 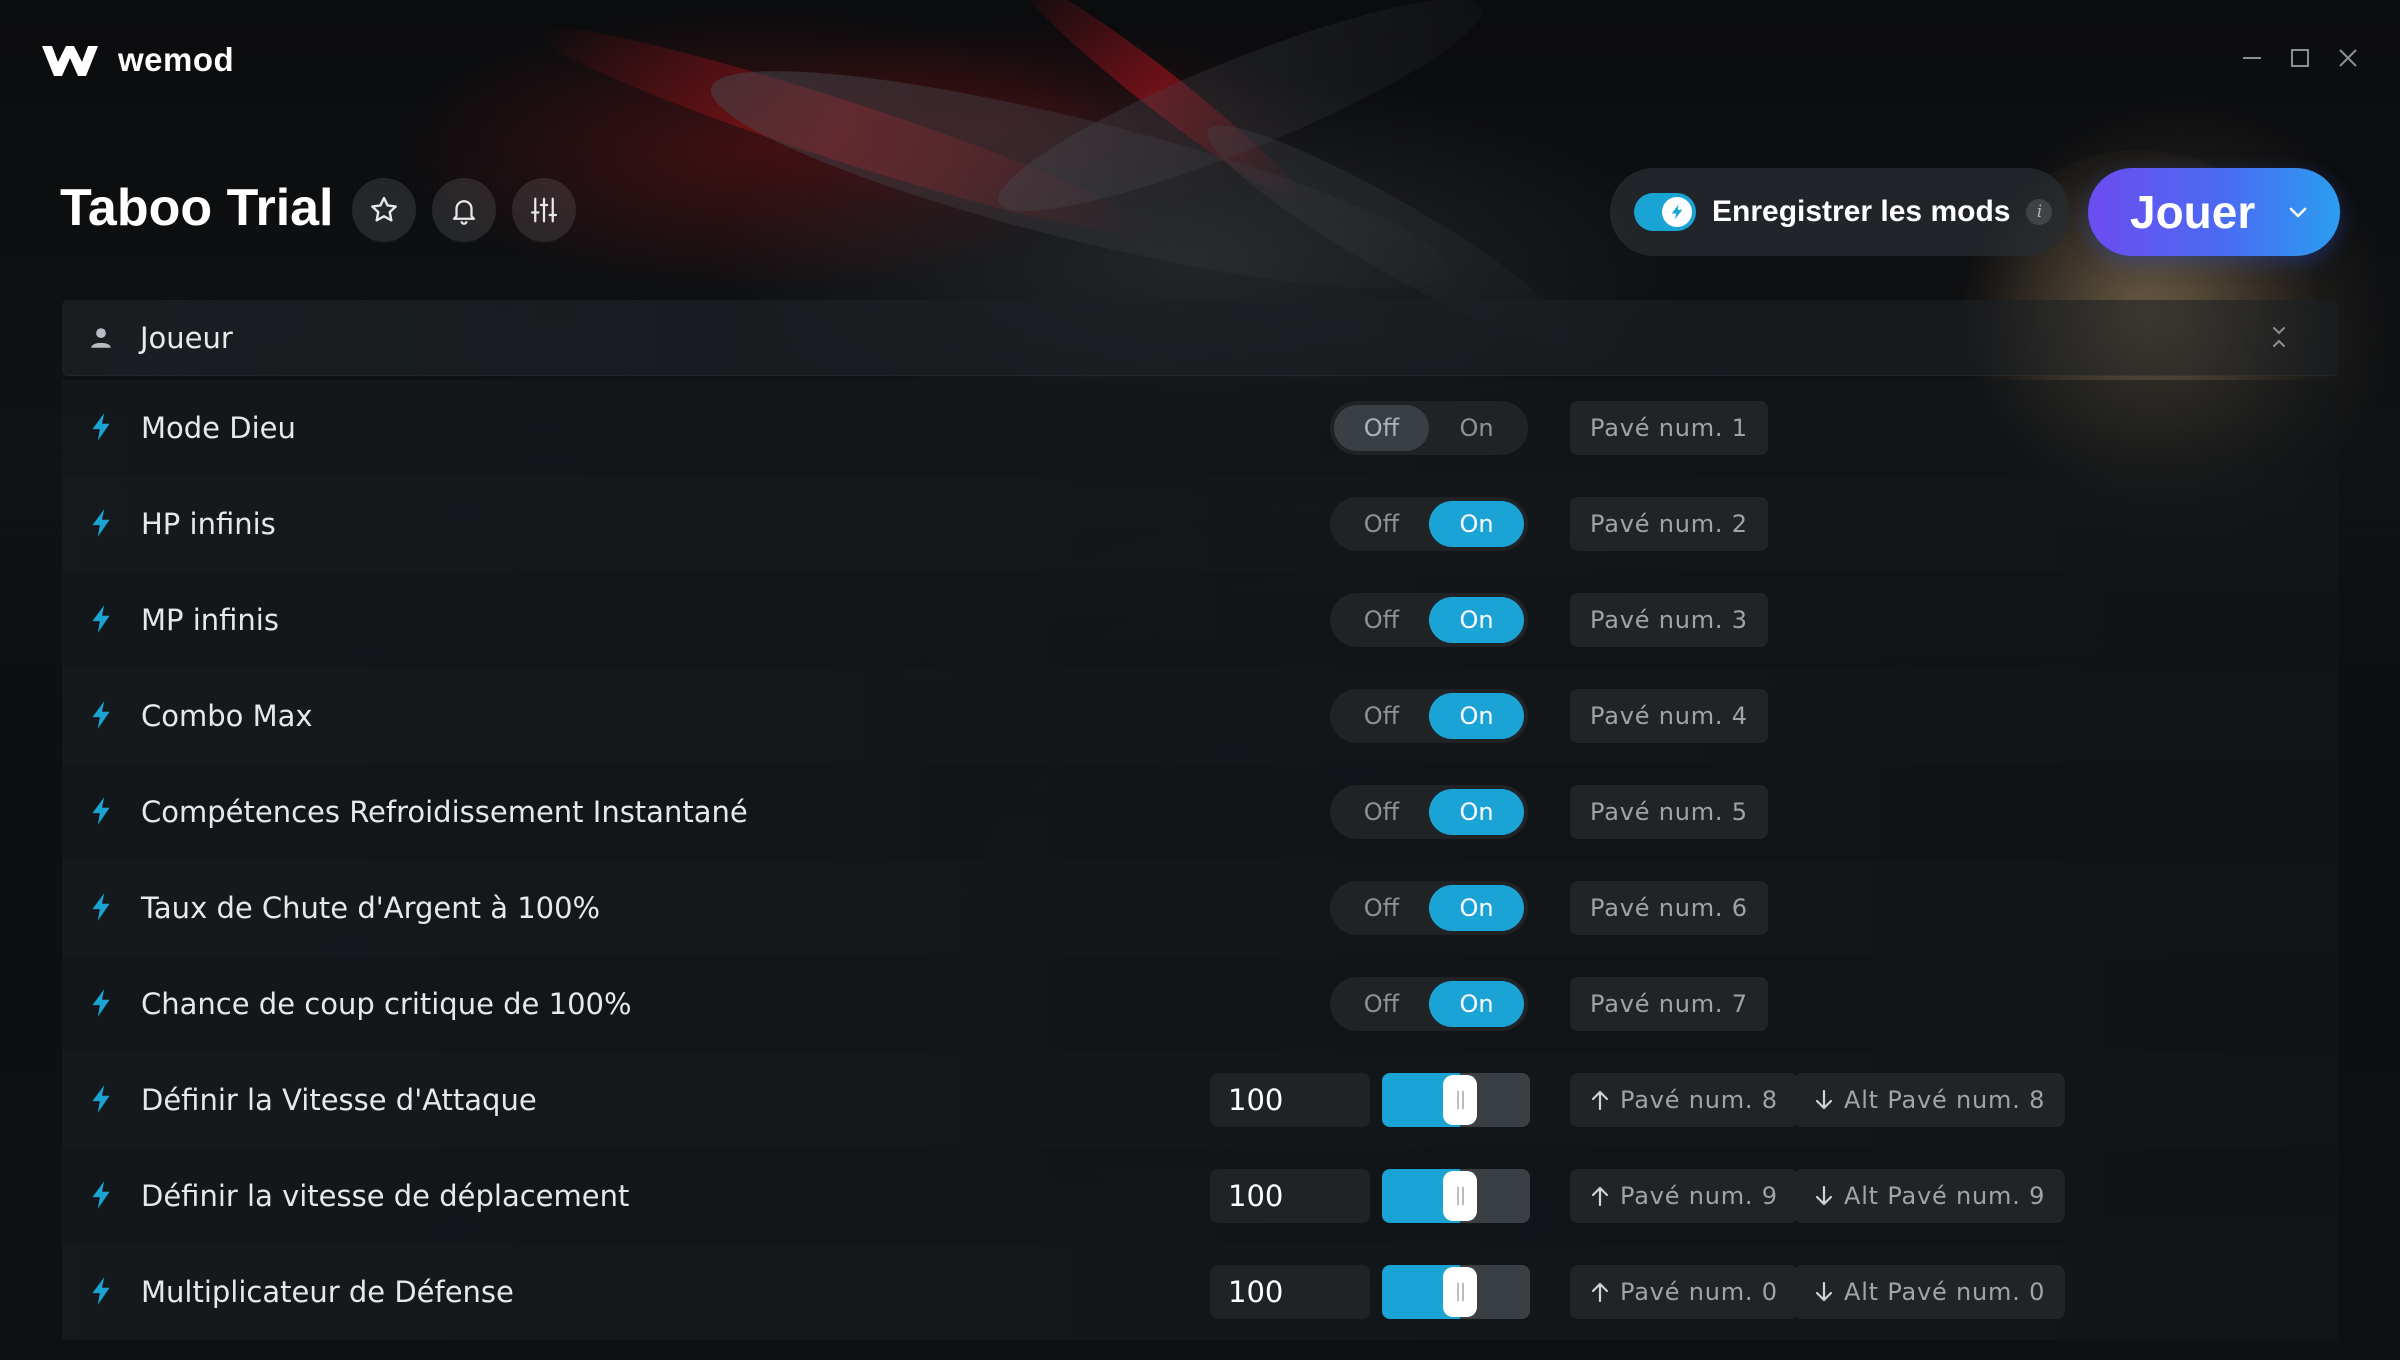 What do you see at coordinates (1930, 1292) in the screenshot?
I see `hotkey-decrease: Alt Pavé num. 0` at bounding box center [1930, 1292].